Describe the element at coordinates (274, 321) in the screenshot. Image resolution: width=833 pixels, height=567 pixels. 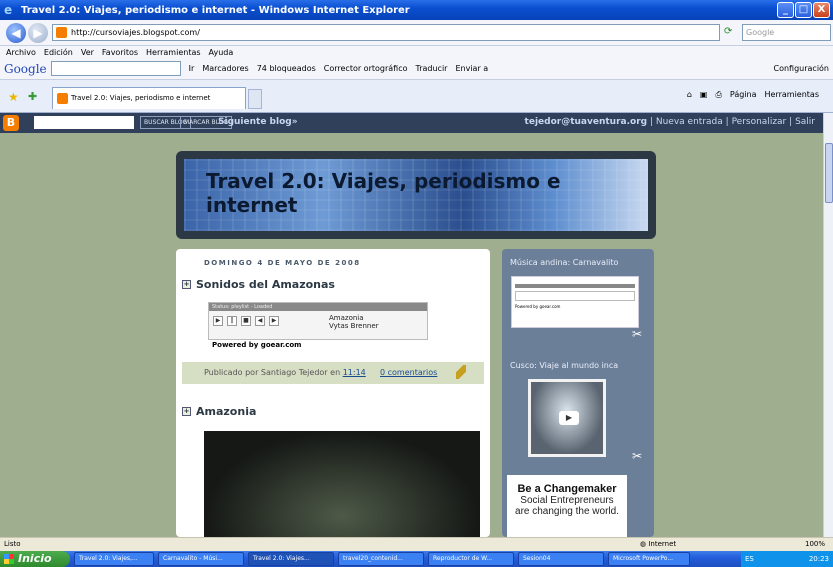
I see `forward-icon: ▶` at that location.